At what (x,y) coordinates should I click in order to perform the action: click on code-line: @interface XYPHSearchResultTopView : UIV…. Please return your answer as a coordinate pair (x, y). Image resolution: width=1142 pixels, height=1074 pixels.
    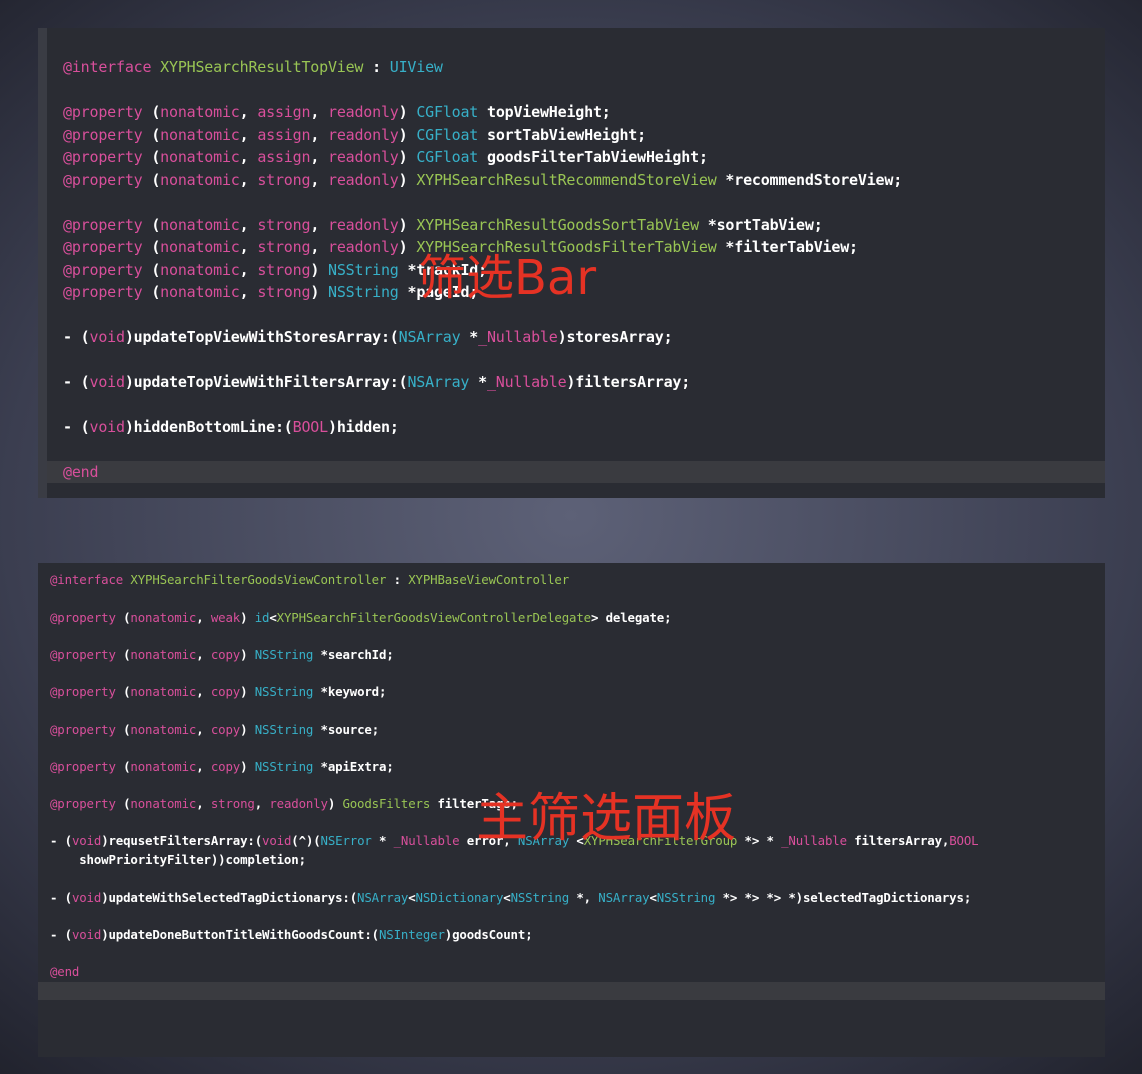
    Looking at the image, I should click on (253, 67).